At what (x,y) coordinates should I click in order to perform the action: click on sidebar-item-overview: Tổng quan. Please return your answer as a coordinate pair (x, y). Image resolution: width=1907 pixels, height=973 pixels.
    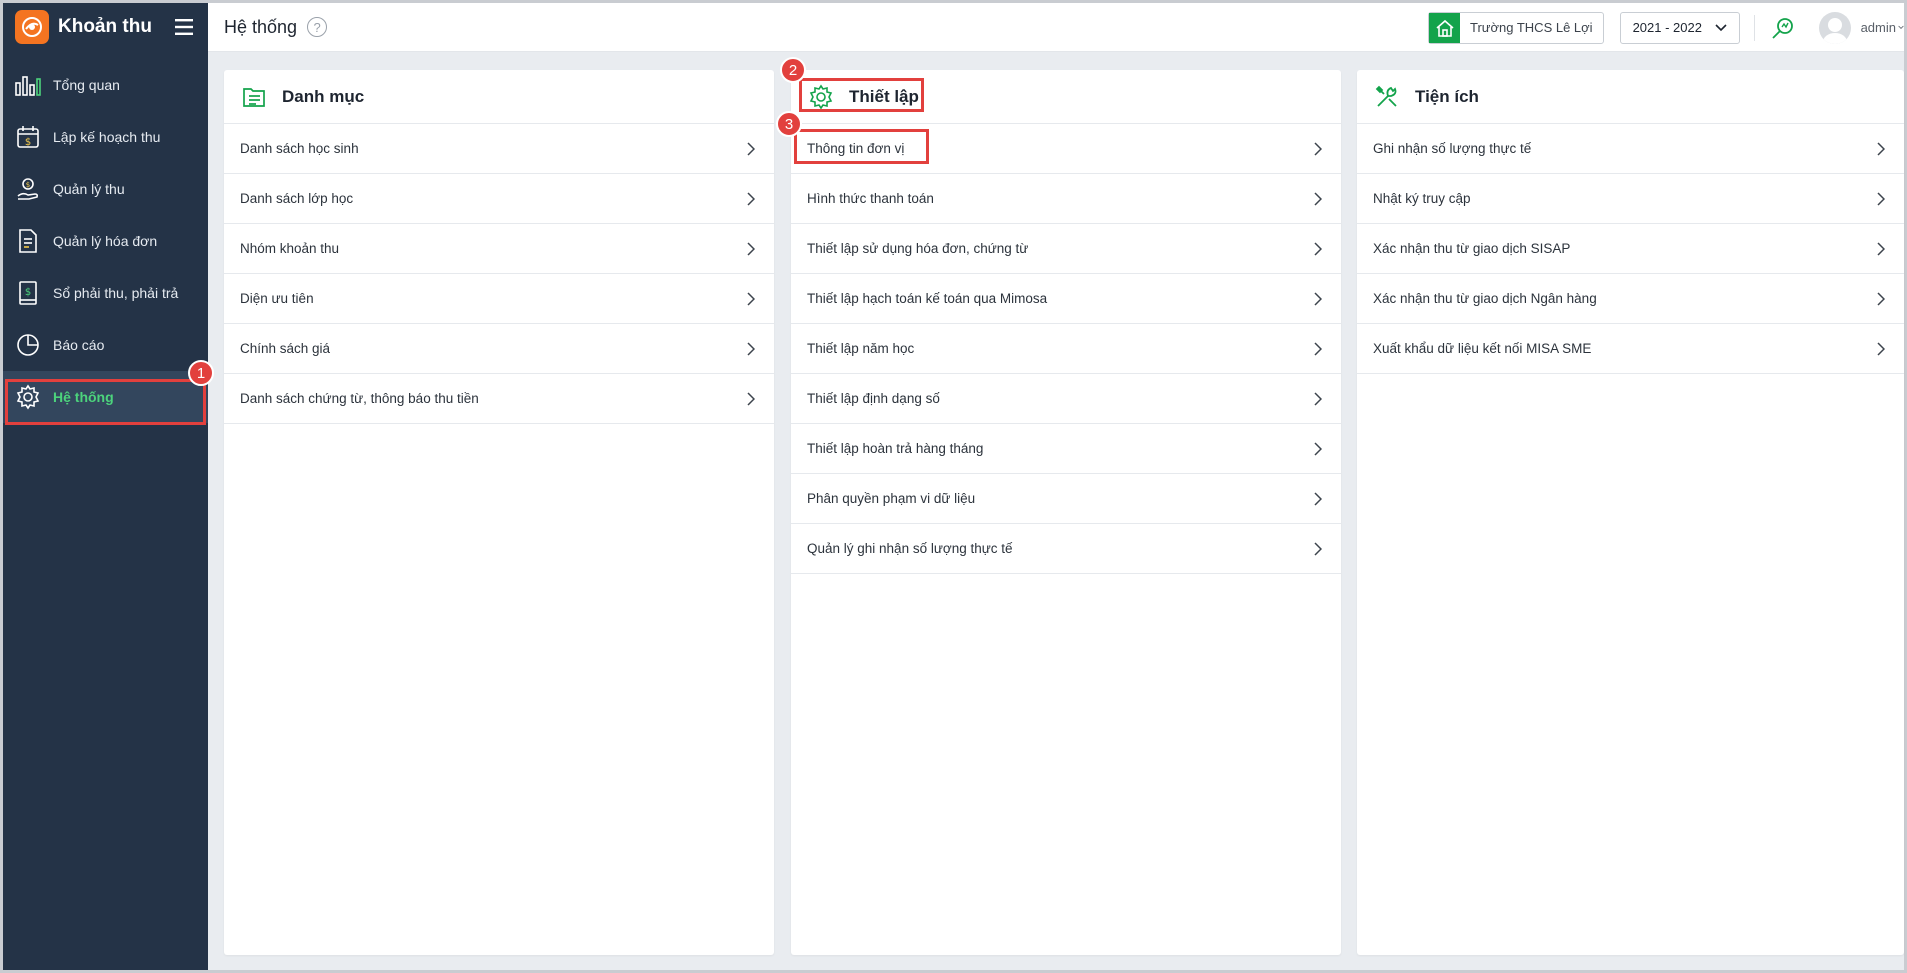
    Looking at the image, I should click on (105, 85).